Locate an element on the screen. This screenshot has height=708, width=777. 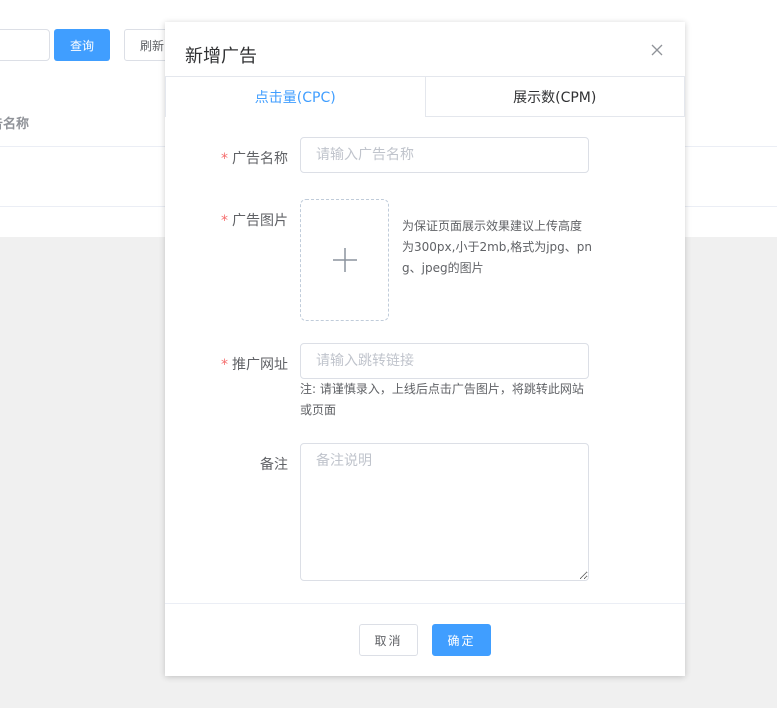
promo-url-note-line: 或页面 is located at coordinates (318, 410).